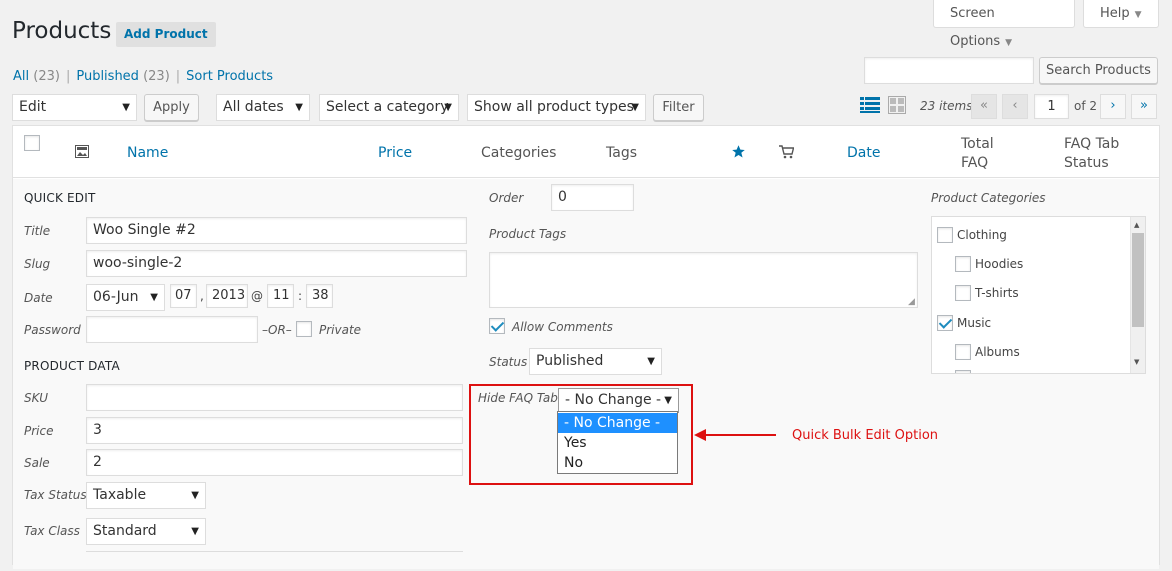  Describe the element at coordinates (1136, 362) in the screenshot. I see `scroll-down-arrow-icon: ▼` at that location.